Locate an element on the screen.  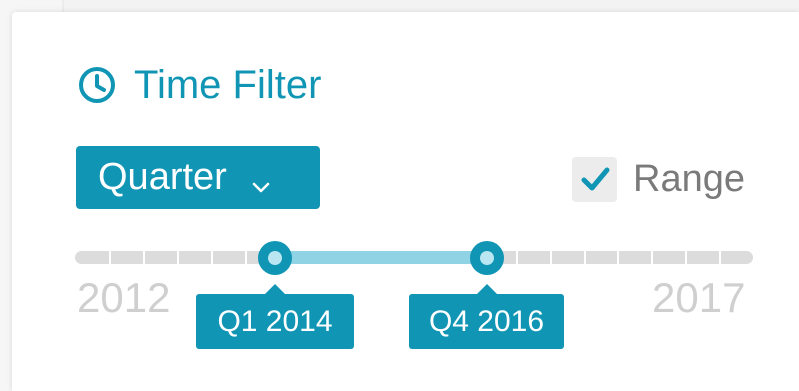
range-label: Range is located at coordinates (689, 178).